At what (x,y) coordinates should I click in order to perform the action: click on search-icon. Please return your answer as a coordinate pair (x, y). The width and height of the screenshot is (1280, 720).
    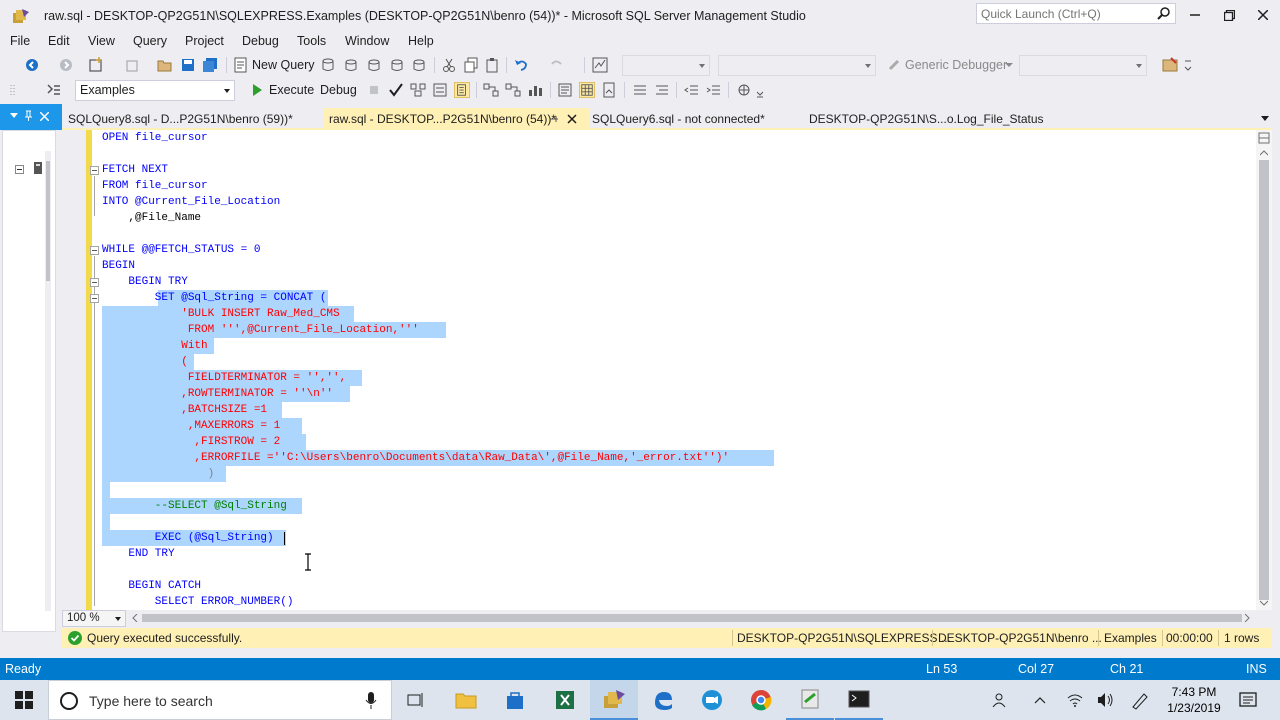
    Looking at the image, I should click on (1164, 13).